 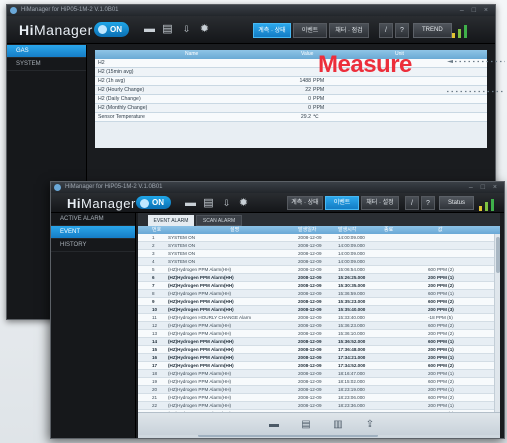 What do you see at coordinates (440, 317) in the screenshot?
I see `table-cell: -18 PPM (5)` at bounding box center [440, 317].